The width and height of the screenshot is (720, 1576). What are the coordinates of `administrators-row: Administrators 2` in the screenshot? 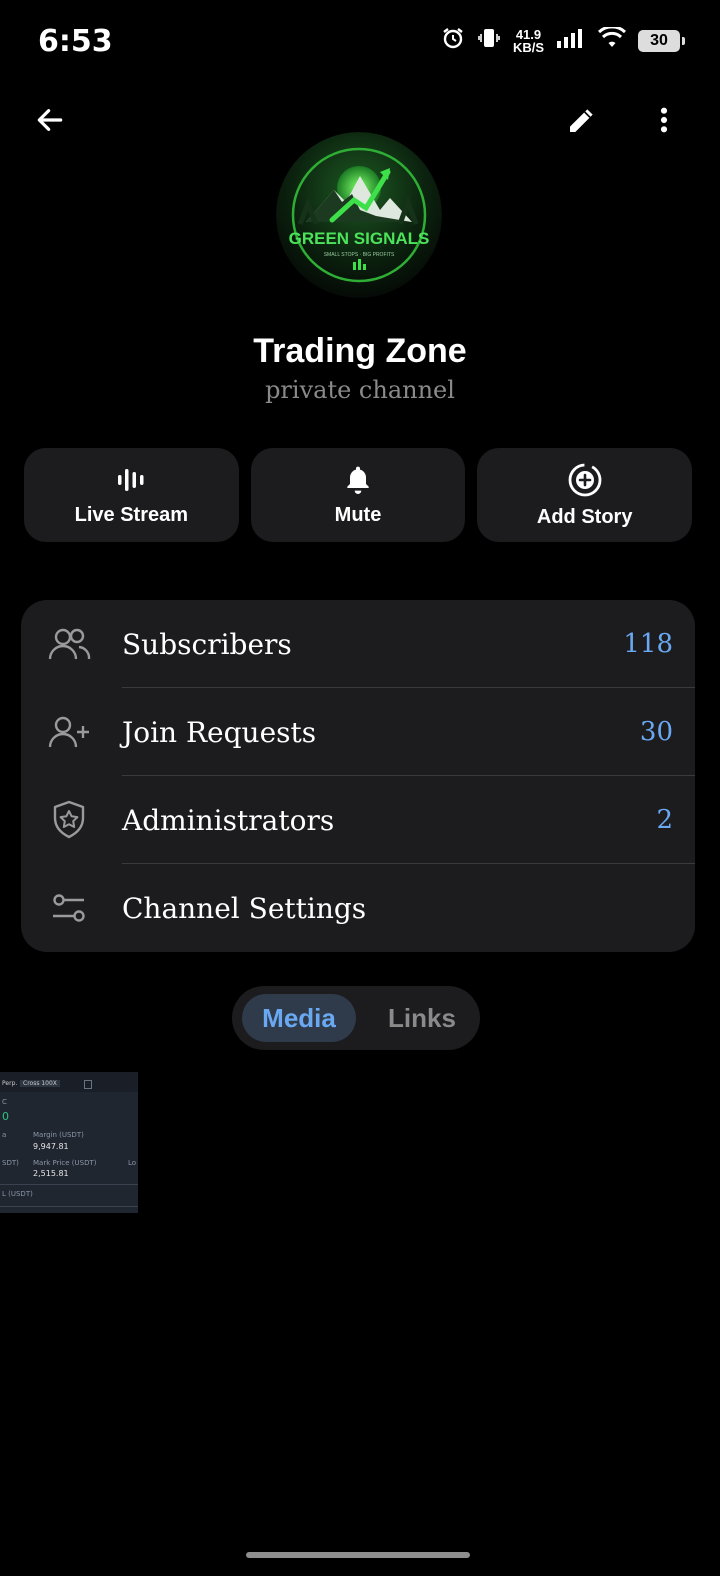 It's located at (358, 820).